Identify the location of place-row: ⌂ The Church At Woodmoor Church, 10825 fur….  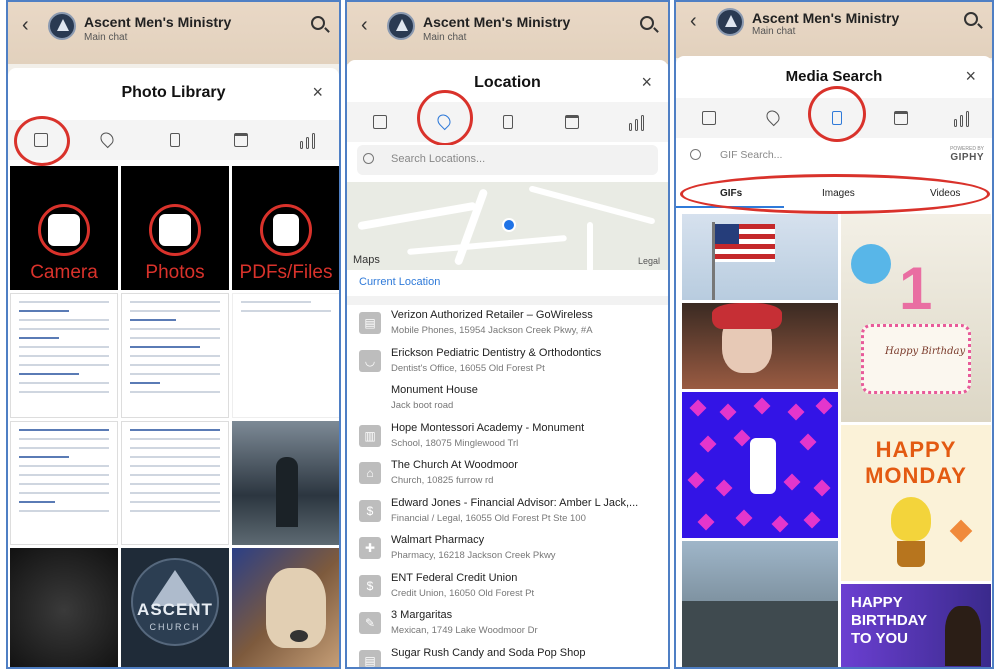
(507, 475).